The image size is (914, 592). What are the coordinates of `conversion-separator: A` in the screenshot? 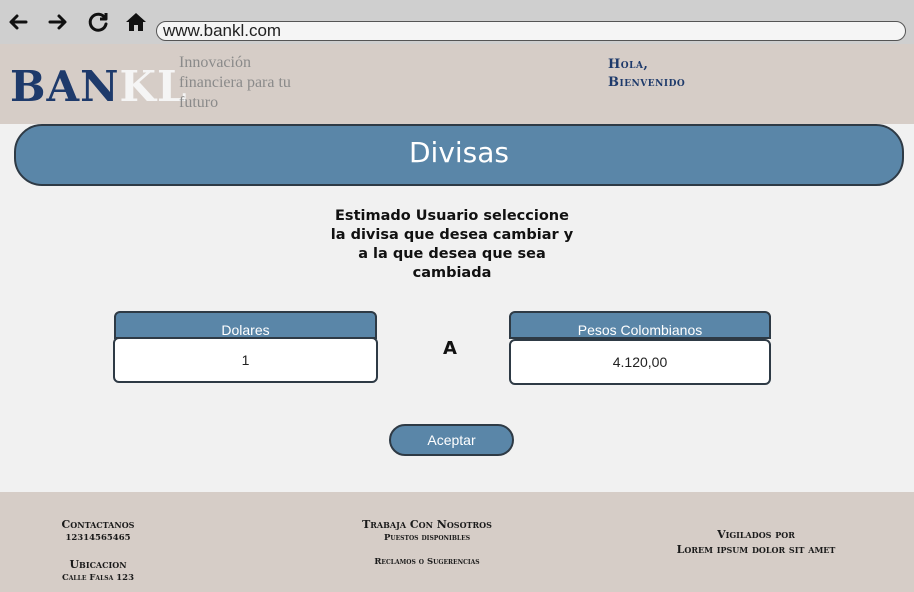 It's located at (450, 348).